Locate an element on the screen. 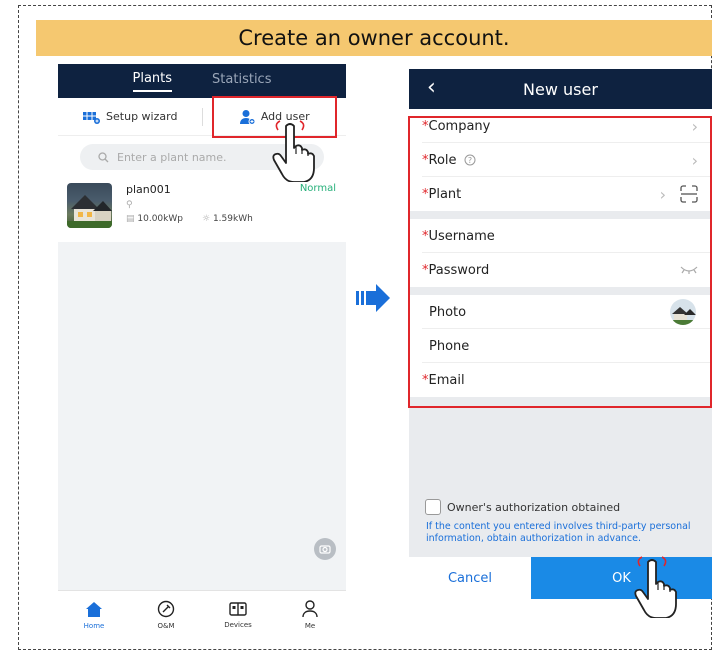  arrow-right-icon is located at coordinates (373, 298).